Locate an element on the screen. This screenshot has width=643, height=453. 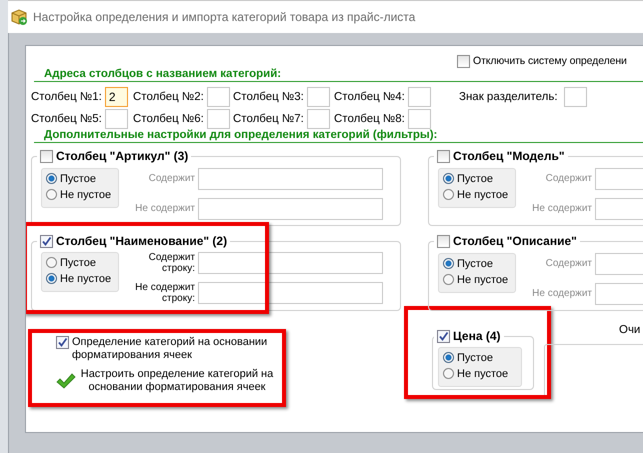
section-heading: Дополнительные настройки для определения категорий (фильтры): is located at coordinates (338, 136).